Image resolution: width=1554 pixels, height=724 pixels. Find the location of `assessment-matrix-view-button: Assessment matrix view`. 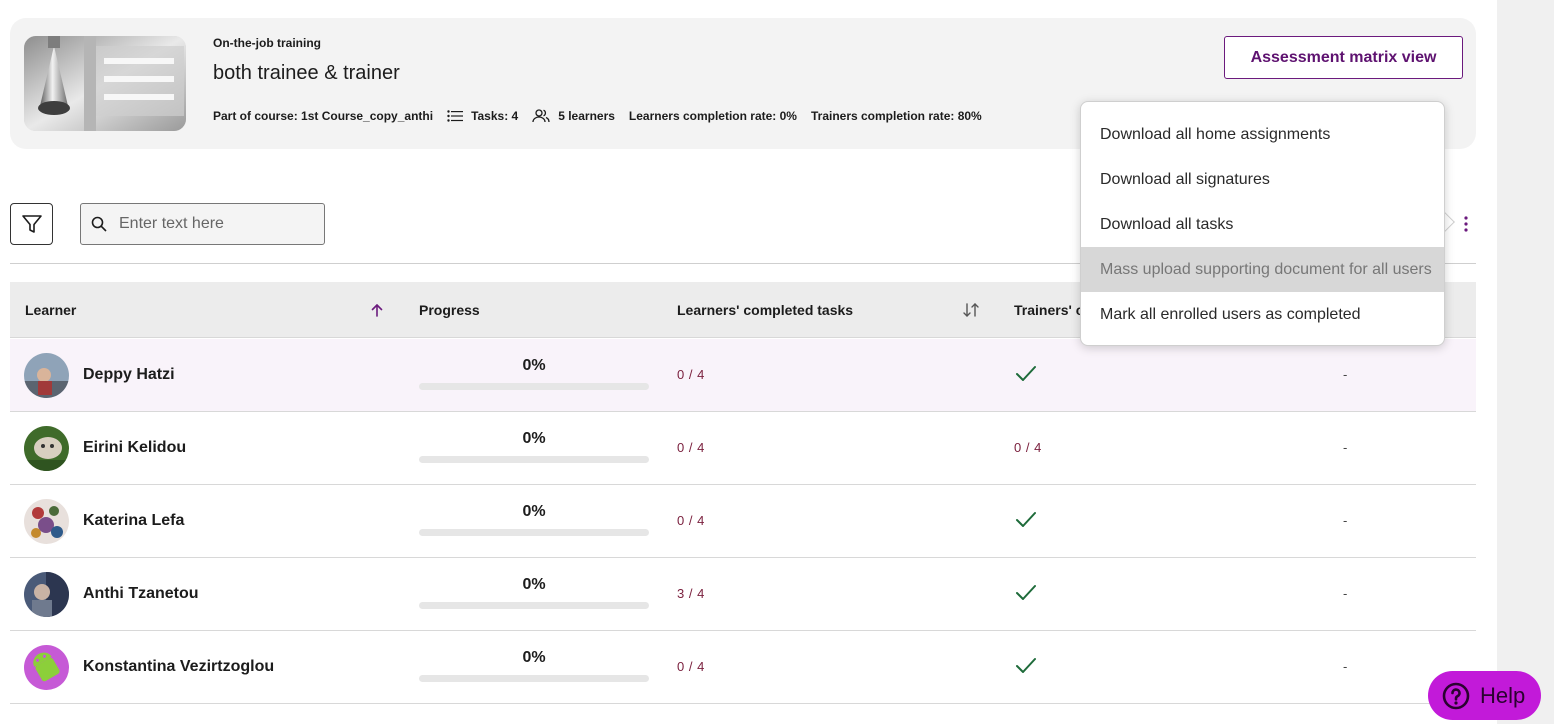

assessment-matrix-view-button: Assessment matrix view is located at coordinates (1343, 57).